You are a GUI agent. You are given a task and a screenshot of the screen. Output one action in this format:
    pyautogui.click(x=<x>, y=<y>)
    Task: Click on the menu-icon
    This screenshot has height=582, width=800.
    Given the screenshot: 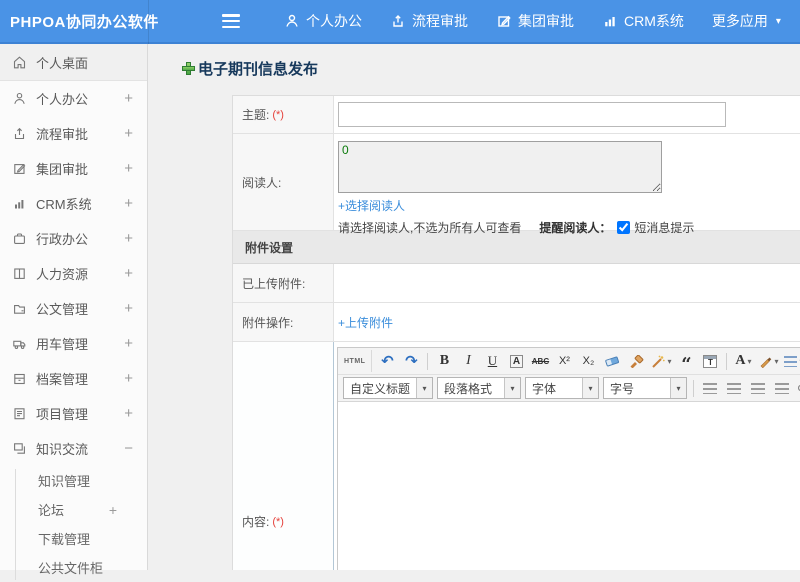 What is the action you would take?
    pyautogui.click(x=231, y=21)
    